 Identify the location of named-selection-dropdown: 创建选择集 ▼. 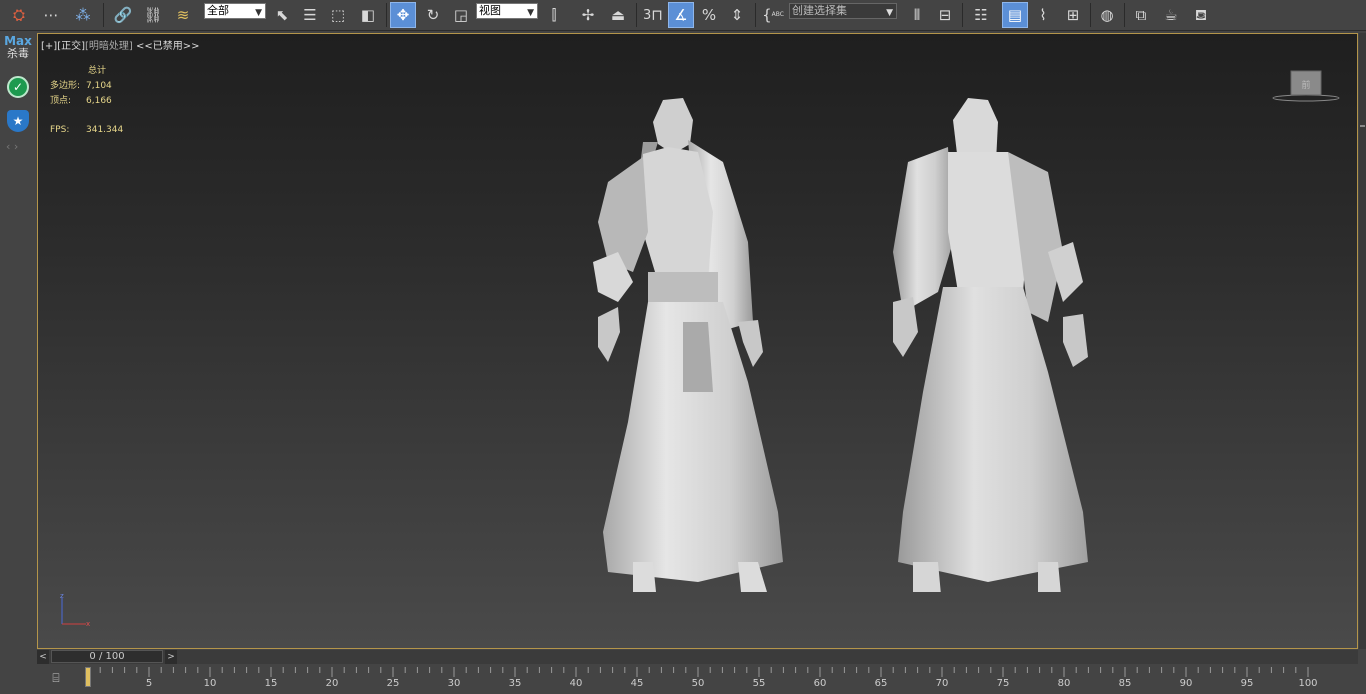
(843, 11).